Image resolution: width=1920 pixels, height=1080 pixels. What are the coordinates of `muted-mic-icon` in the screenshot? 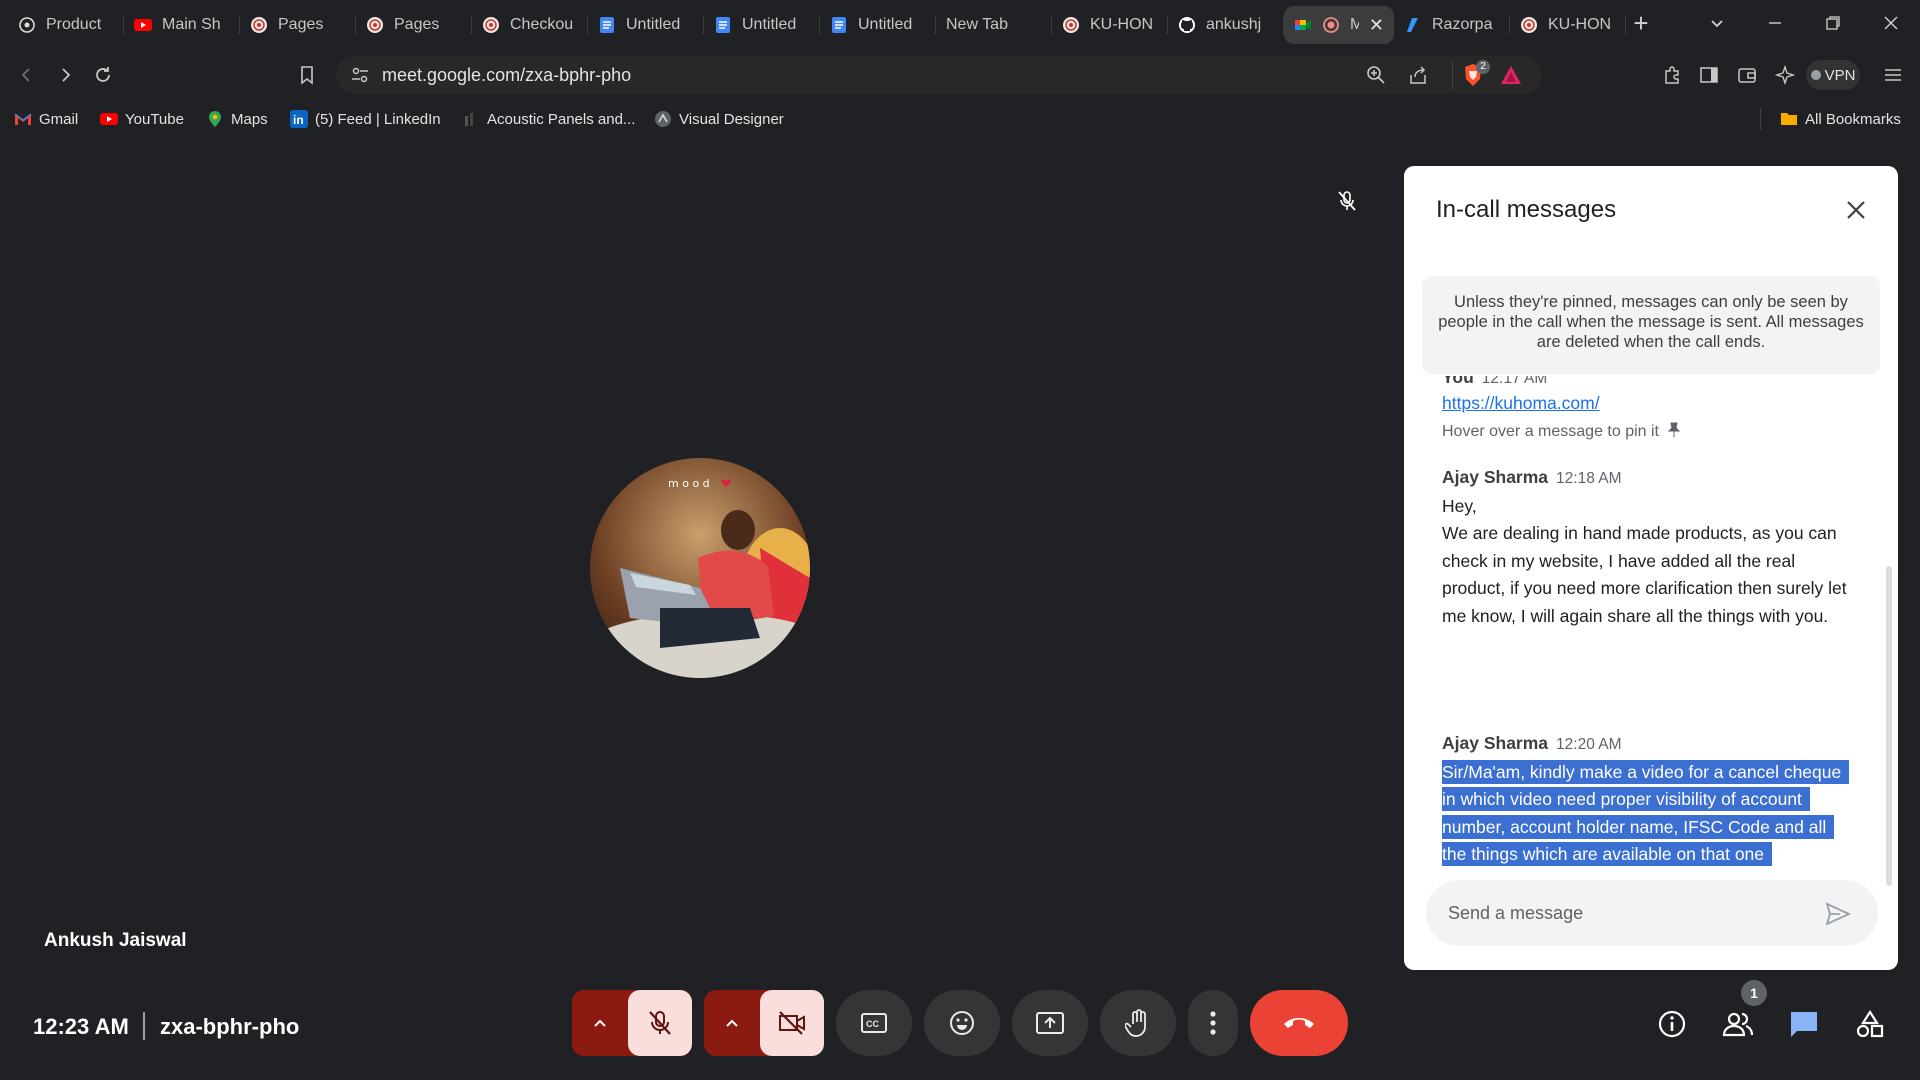 It's located at (1347, 201).